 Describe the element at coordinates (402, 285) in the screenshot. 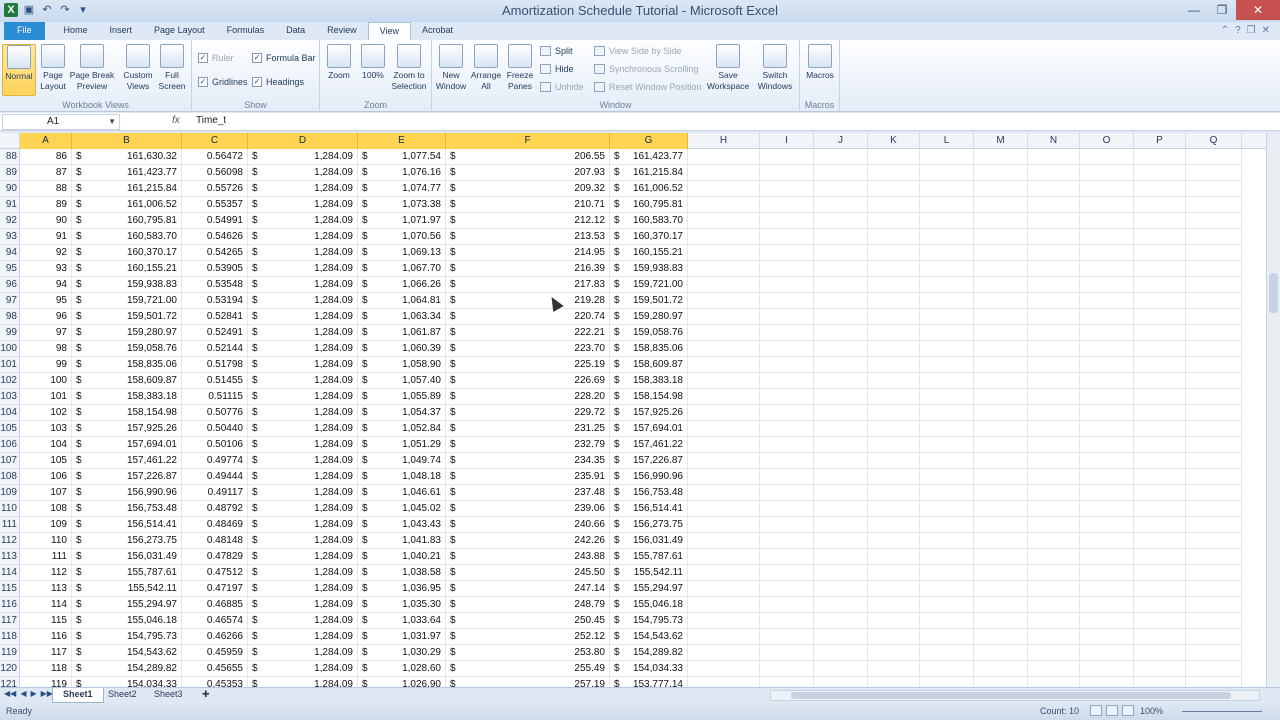

I see `cell-e: $1,066.26` at that location.